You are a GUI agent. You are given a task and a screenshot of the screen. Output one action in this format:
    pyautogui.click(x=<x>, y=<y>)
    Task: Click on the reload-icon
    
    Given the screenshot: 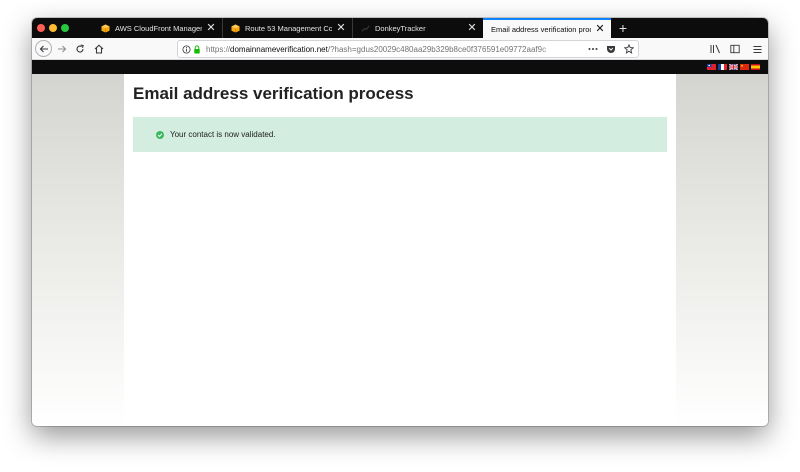 What is the action you would take?
    pyautogui.click(x=80, y=48)
    